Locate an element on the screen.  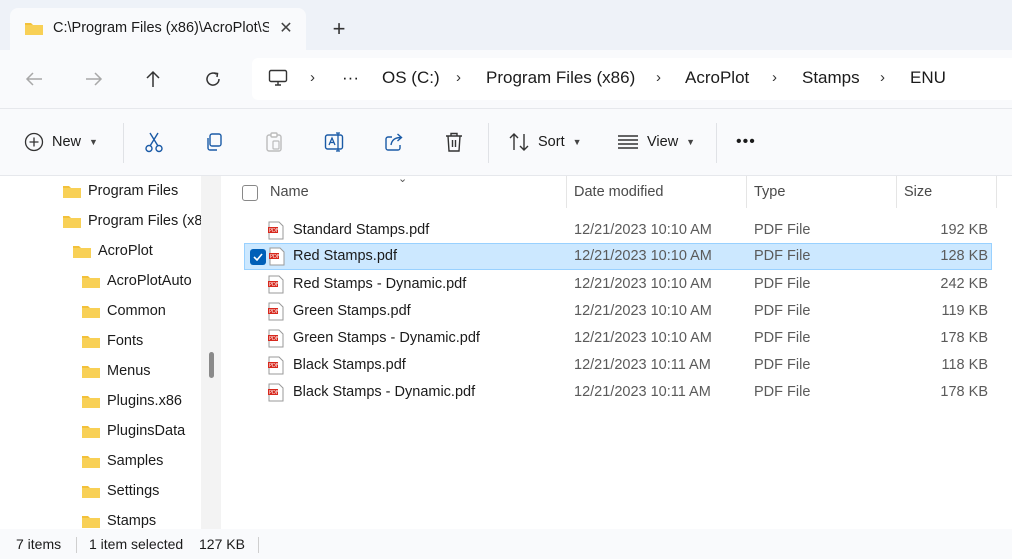
file-name: Black Stamps - Dynamic.pdf is located at coordinates (384, 392).